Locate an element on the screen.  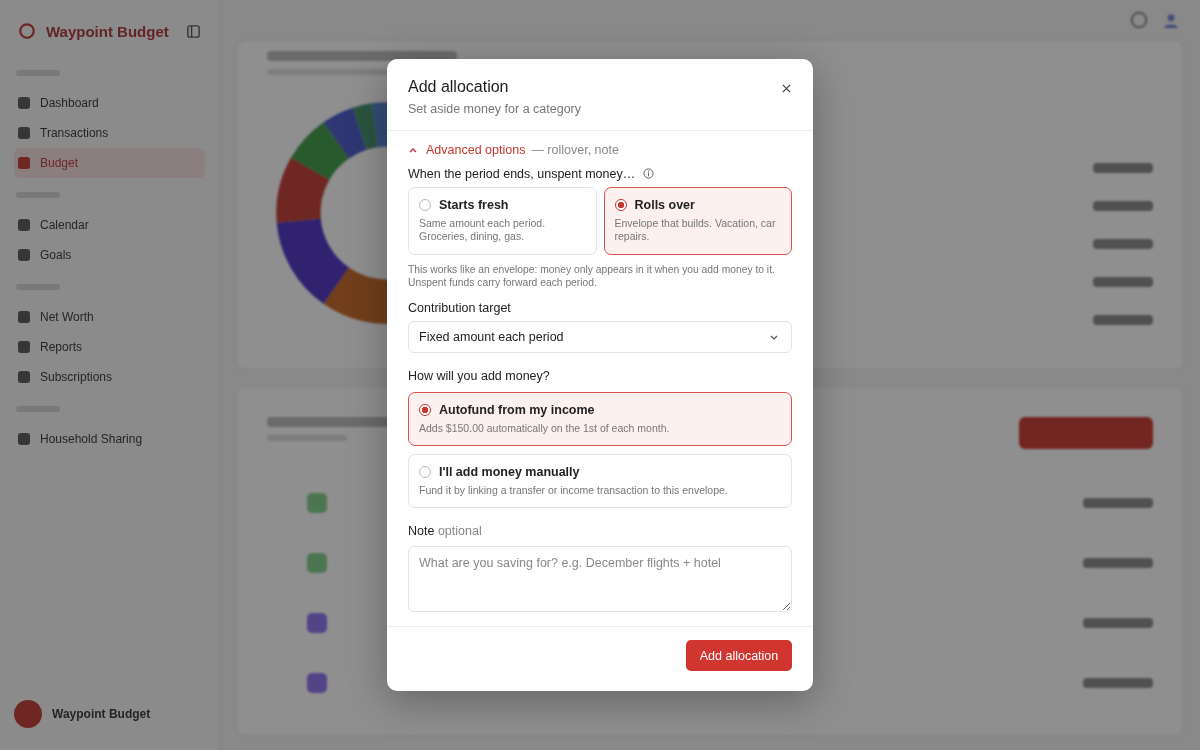
avatar is located at coordinates (28, 714).